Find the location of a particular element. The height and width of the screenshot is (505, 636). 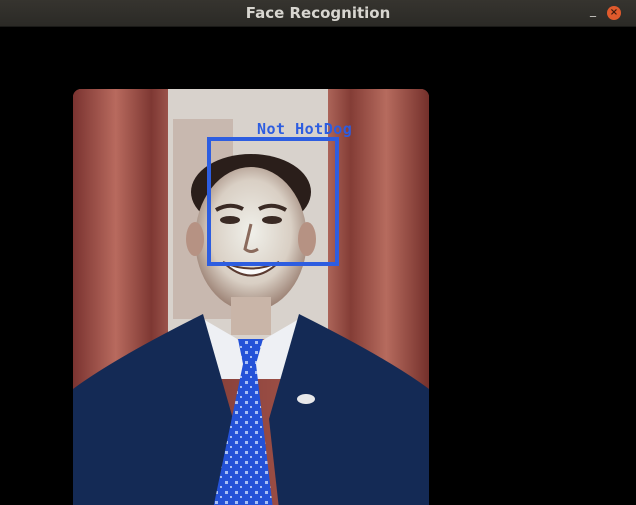

close-icon: × is located at coordinates (614, 12).